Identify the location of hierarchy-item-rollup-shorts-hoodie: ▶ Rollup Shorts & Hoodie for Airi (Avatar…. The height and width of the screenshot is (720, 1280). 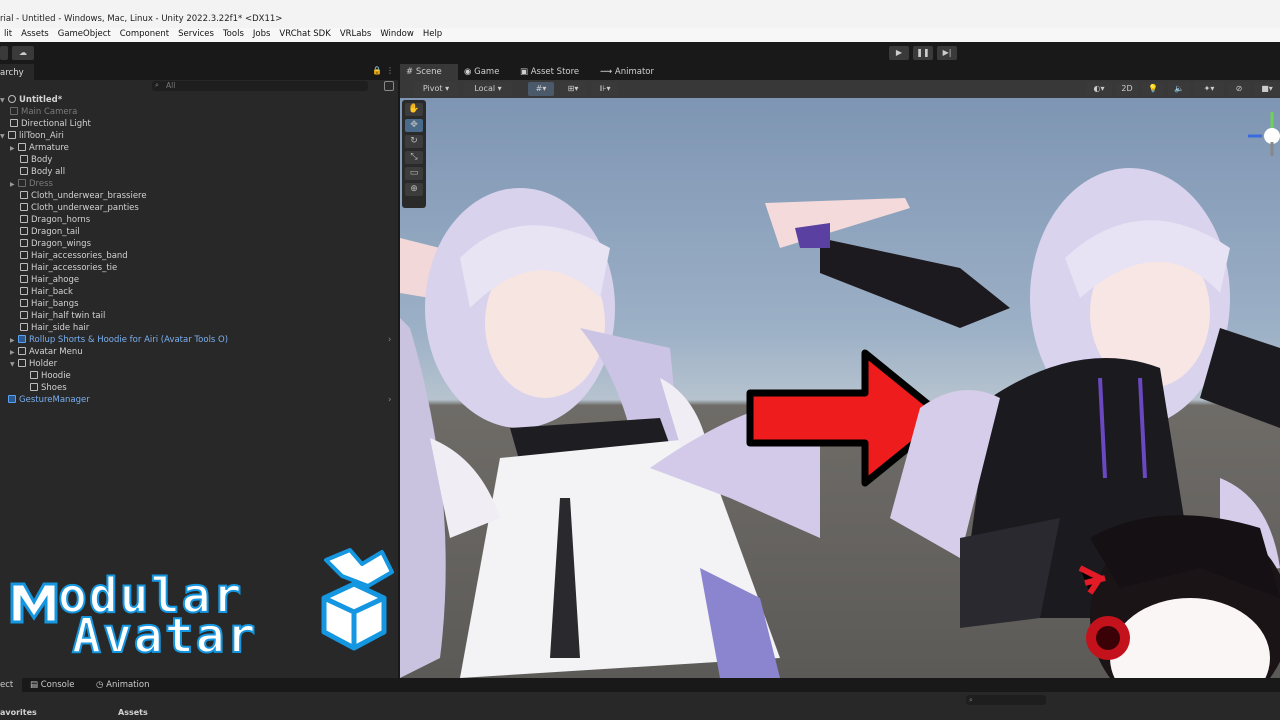
(204, 340).